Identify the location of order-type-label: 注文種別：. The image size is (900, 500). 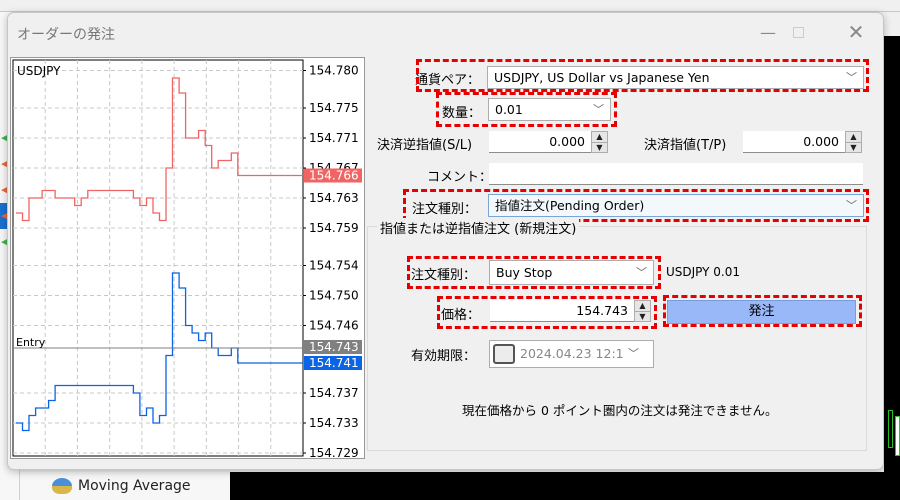
(445, 209).